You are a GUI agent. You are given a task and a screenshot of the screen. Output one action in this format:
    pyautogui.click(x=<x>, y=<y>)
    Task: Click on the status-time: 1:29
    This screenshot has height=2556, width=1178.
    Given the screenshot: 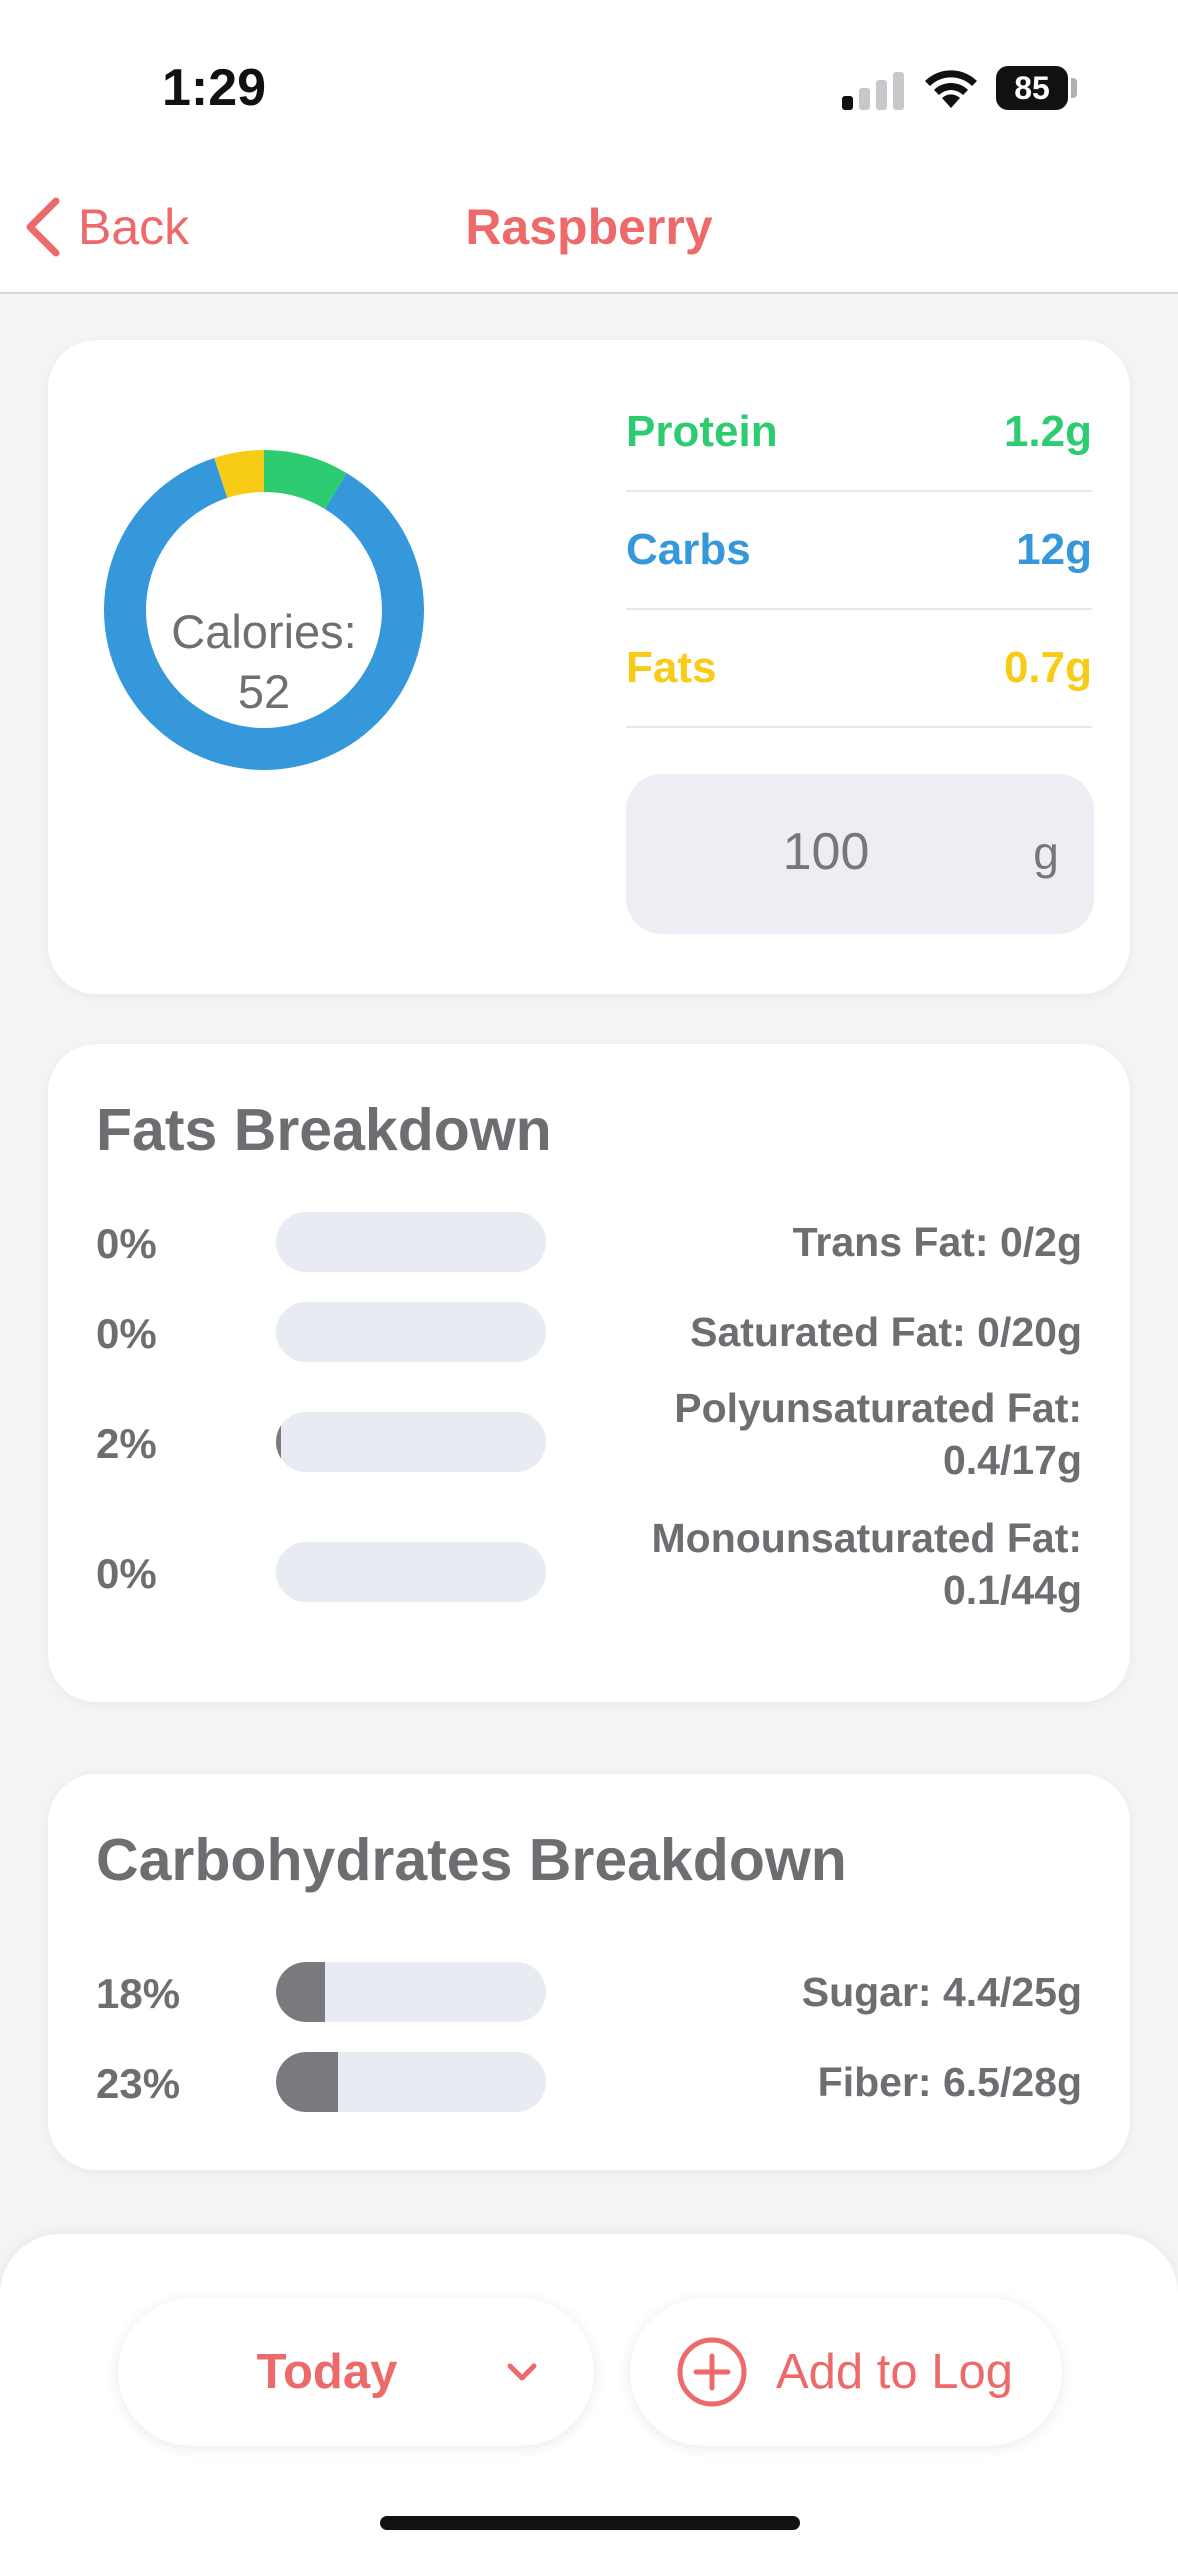 What is the action you would take?
    pyautogui.click(x=214, y=88)
    